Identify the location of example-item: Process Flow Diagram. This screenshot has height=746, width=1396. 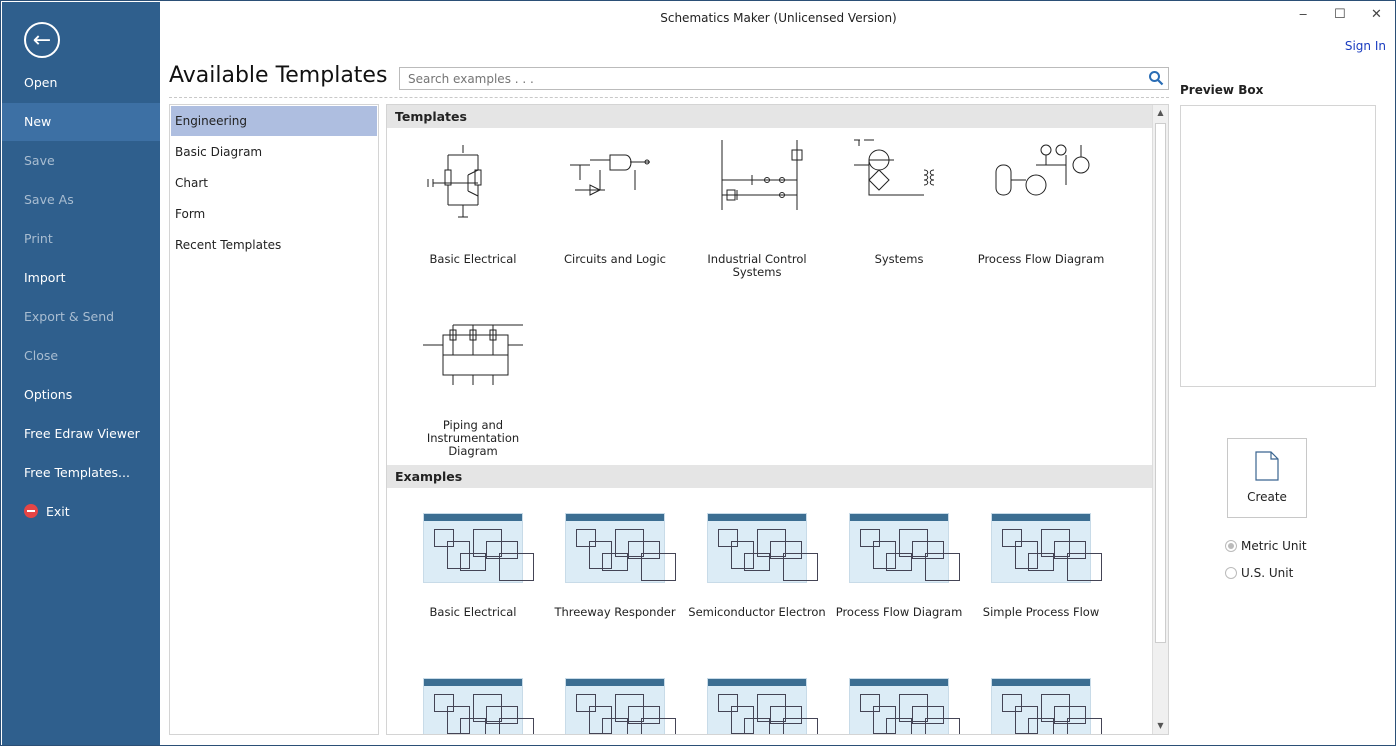
(899, 566).